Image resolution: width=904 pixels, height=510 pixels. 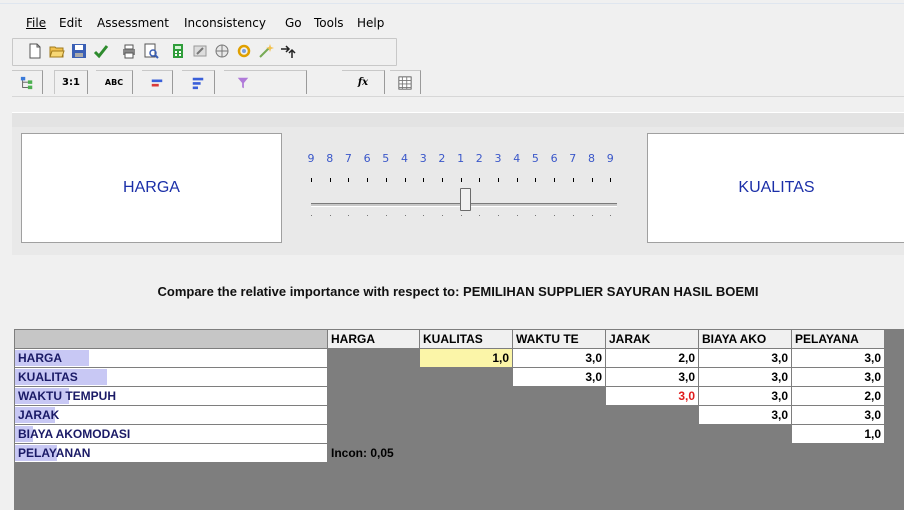 I want to click on tree-icon, so click(x=26, y=82).